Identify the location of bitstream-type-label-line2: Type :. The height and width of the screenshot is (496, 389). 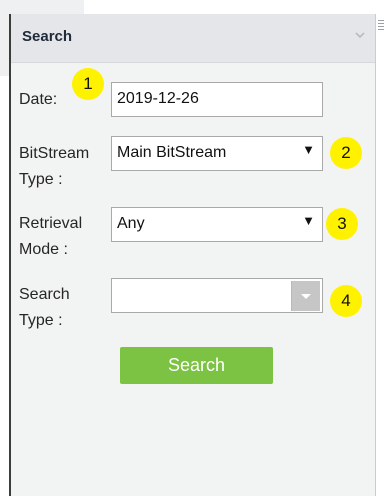
(41, 179).